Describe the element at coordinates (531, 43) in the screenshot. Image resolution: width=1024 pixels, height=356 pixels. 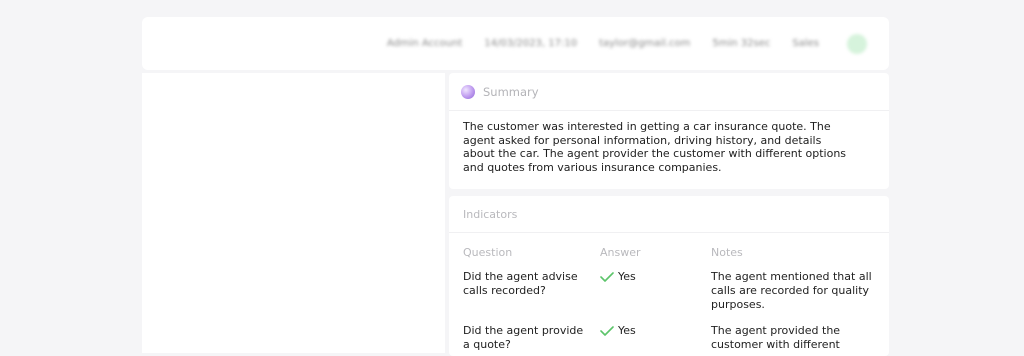
I see `call-datetime: 14/03/2023, 17:10` at that location.